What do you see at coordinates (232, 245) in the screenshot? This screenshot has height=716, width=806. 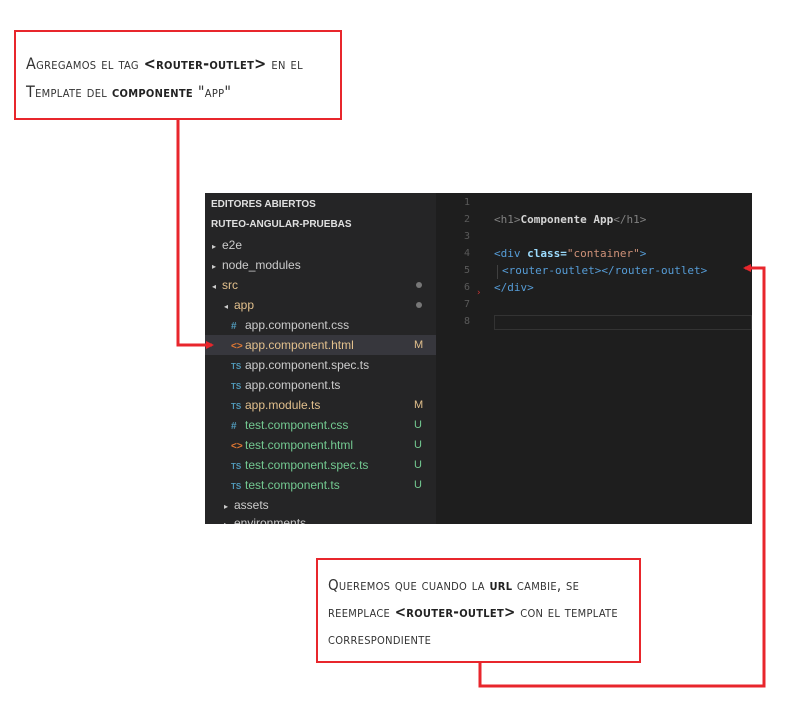 I see `tree-item-label: e2e` at bounding box center [232, 245].